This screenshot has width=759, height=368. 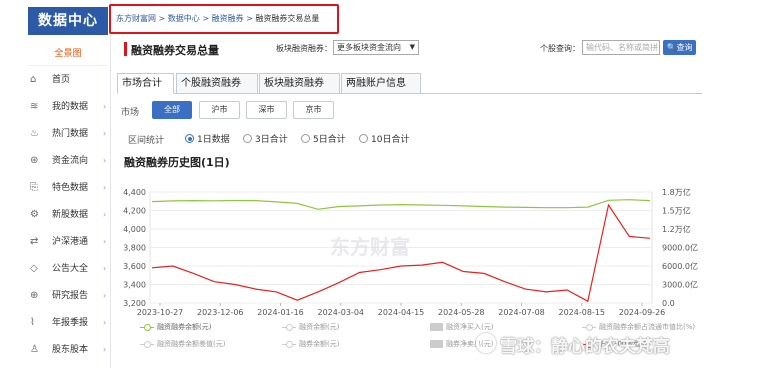 I want to click on y-left-tick-label: 3,200, so click(x=134, y=303).